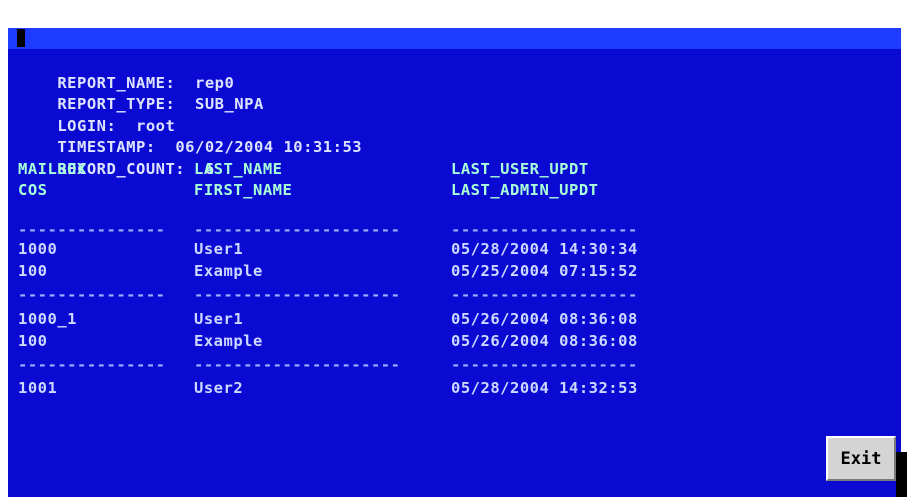 The image size is (907, 497). What do you see at coordinates (327, 249) in the screenshot?
I see `table-row: 1000 User1 05/28/2004 14:30:34` at bounding box center [327, 249].